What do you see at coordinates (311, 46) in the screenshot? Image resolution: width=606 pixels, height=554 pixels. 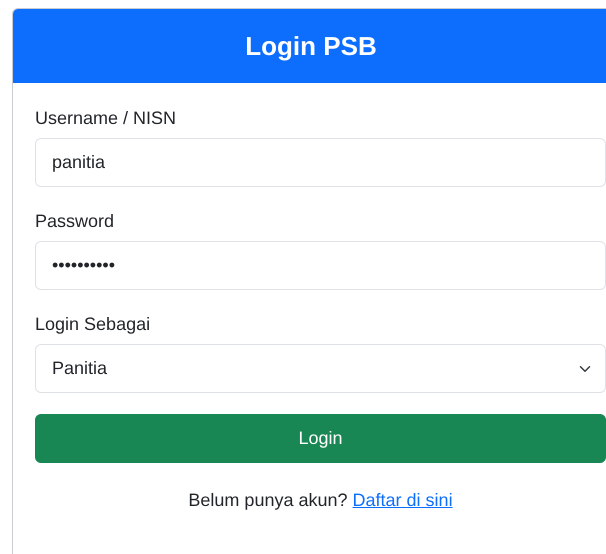 I see `card-title: Login PSB` at bounding box center [311, 46].